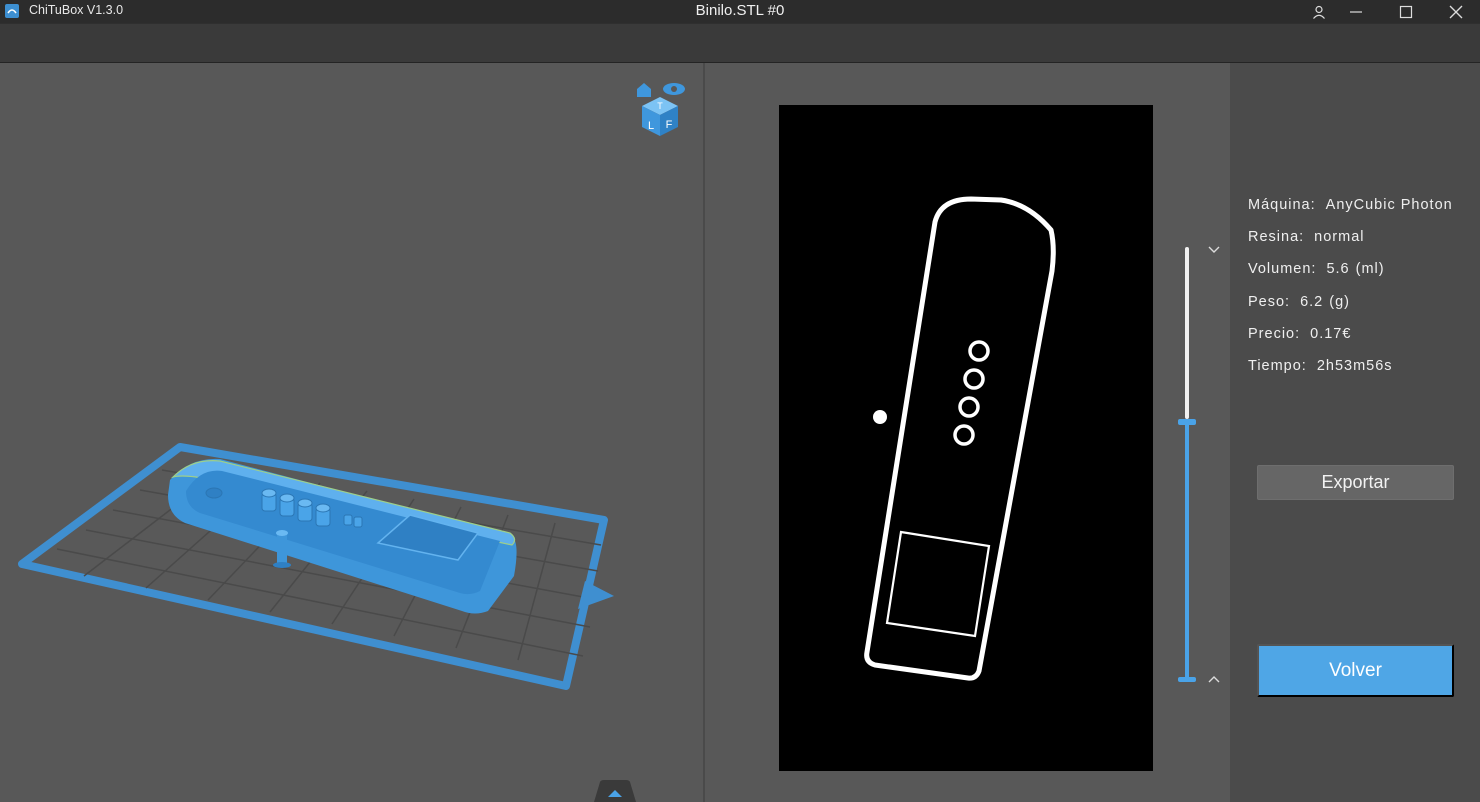 This screenshot has width=1480, height=802. I want to click on app-title: ChiTuBox V1.3.0, so click(76, 10).